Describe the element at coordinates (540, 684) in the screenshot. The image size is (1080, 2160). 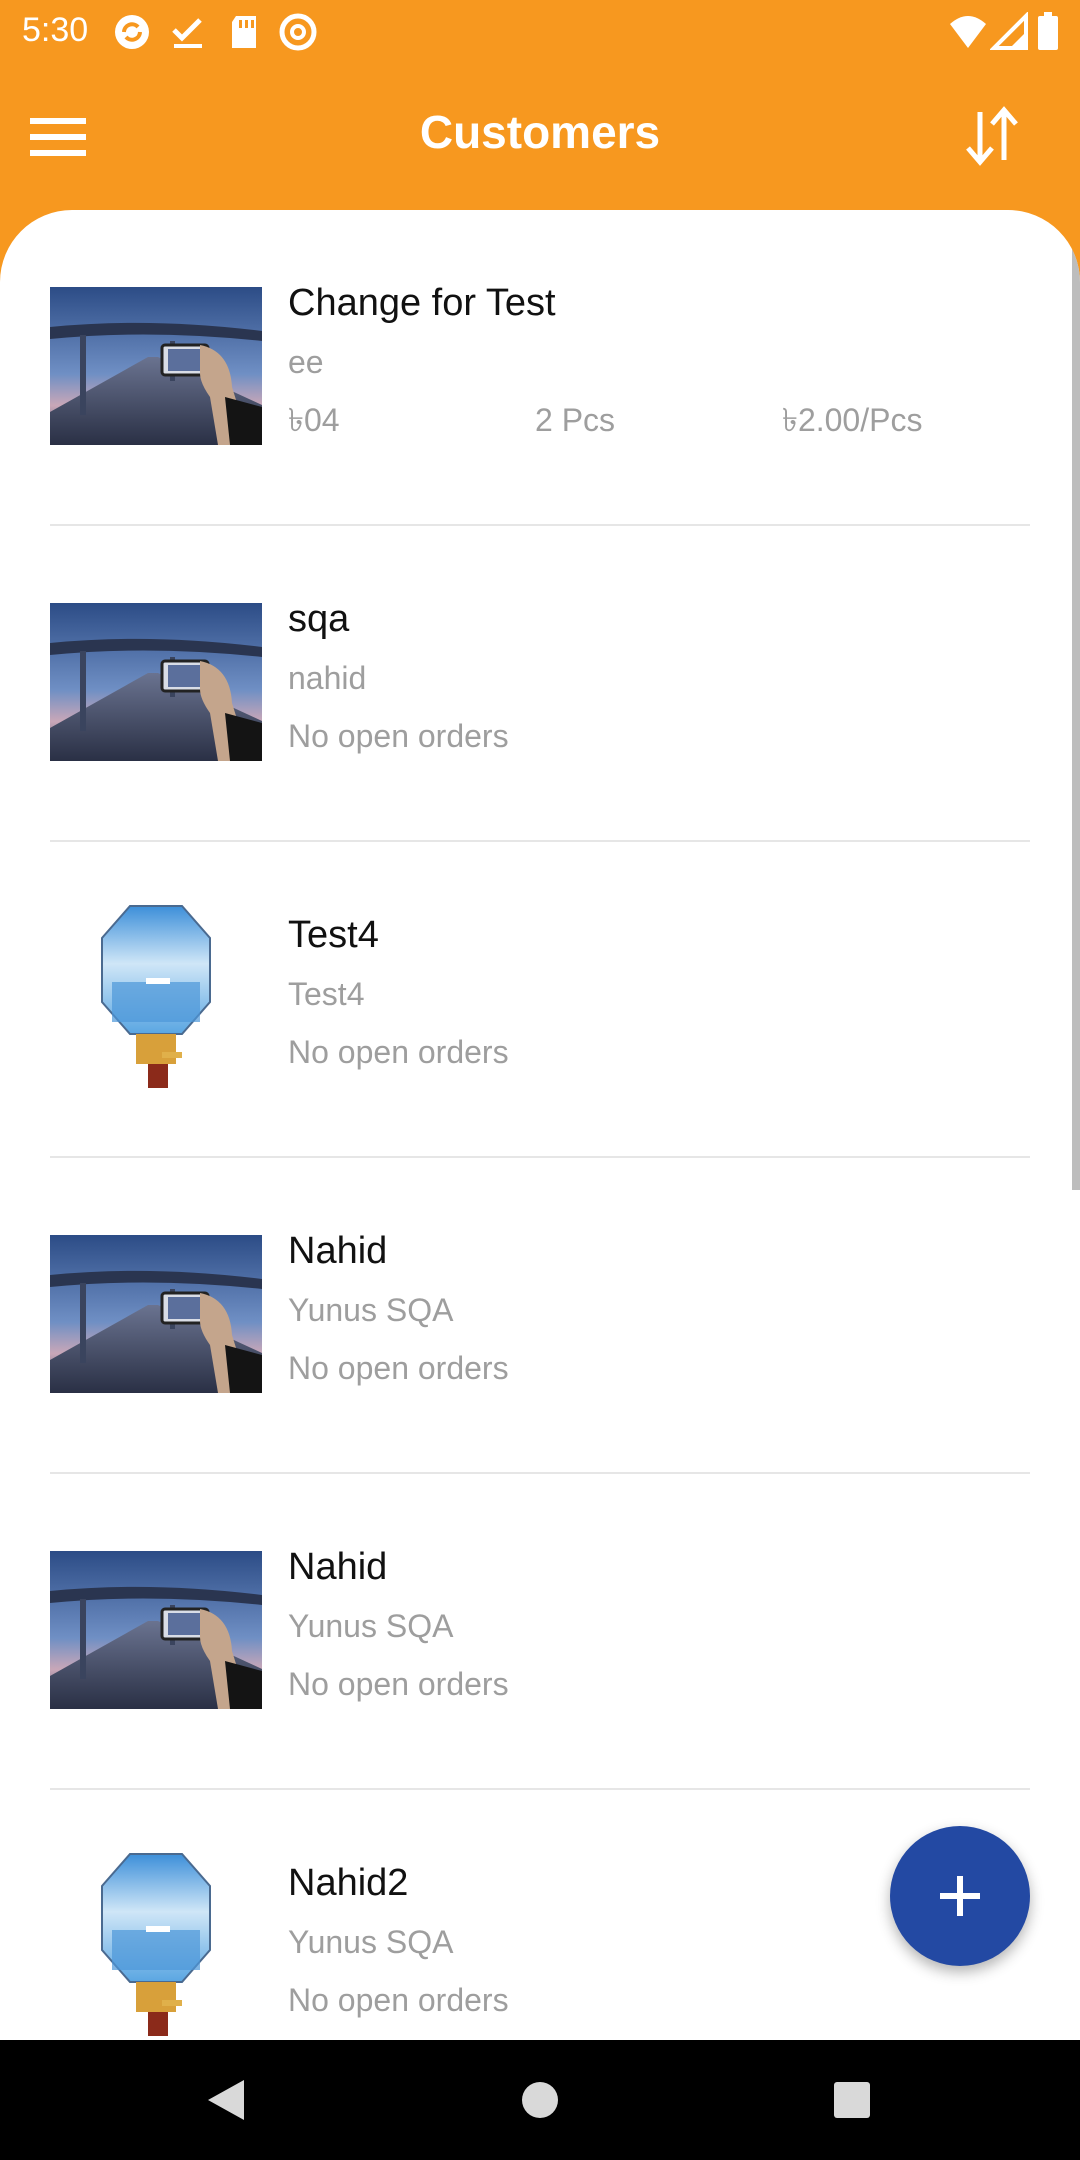
I see `customer-row: sqa nahid No open orders` at that location.